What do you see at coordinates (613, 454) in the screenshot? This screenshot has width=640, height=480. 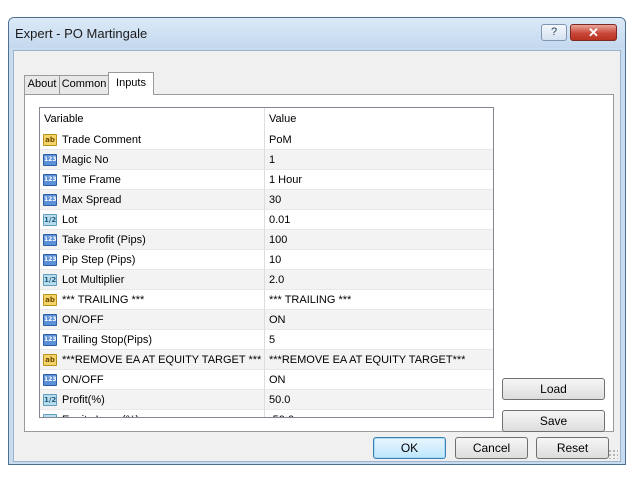 I see `resize-grip` at bounding box center [613, 454].